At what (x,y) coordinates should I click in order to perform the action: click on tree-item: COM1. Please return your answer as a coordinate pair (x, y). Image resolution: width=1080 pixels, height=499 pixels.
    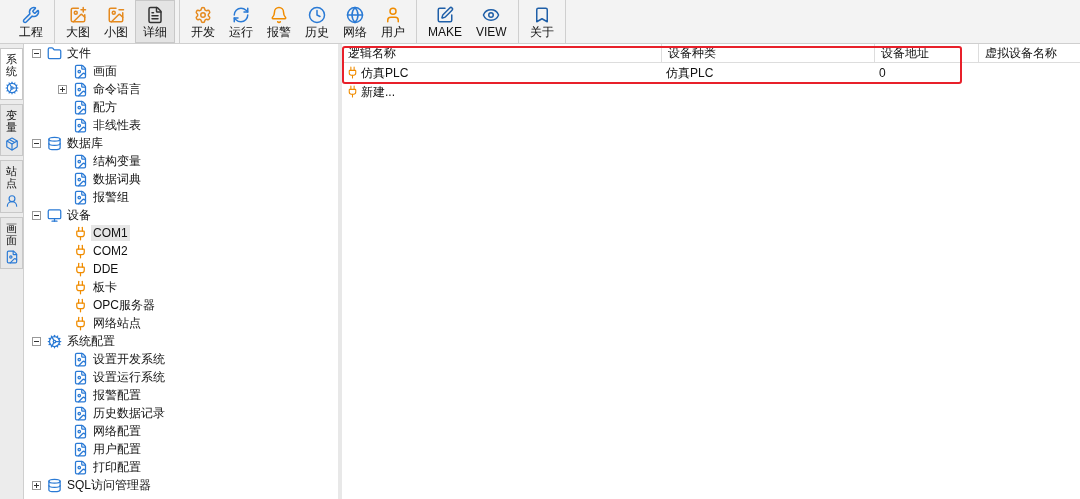
    Looking at the image, I should click on (110, 233).